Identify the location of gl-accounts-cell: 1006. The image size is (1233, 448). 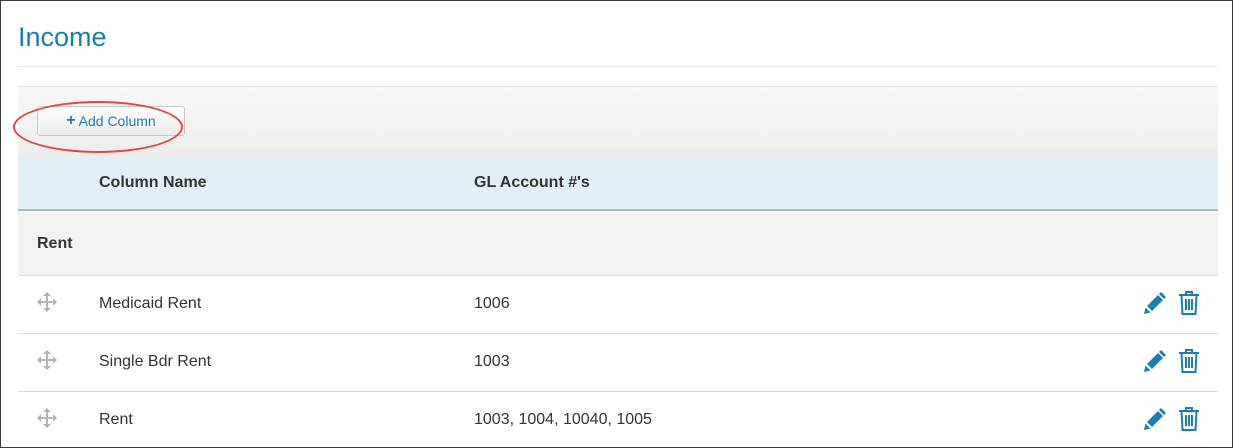
(492, 303).